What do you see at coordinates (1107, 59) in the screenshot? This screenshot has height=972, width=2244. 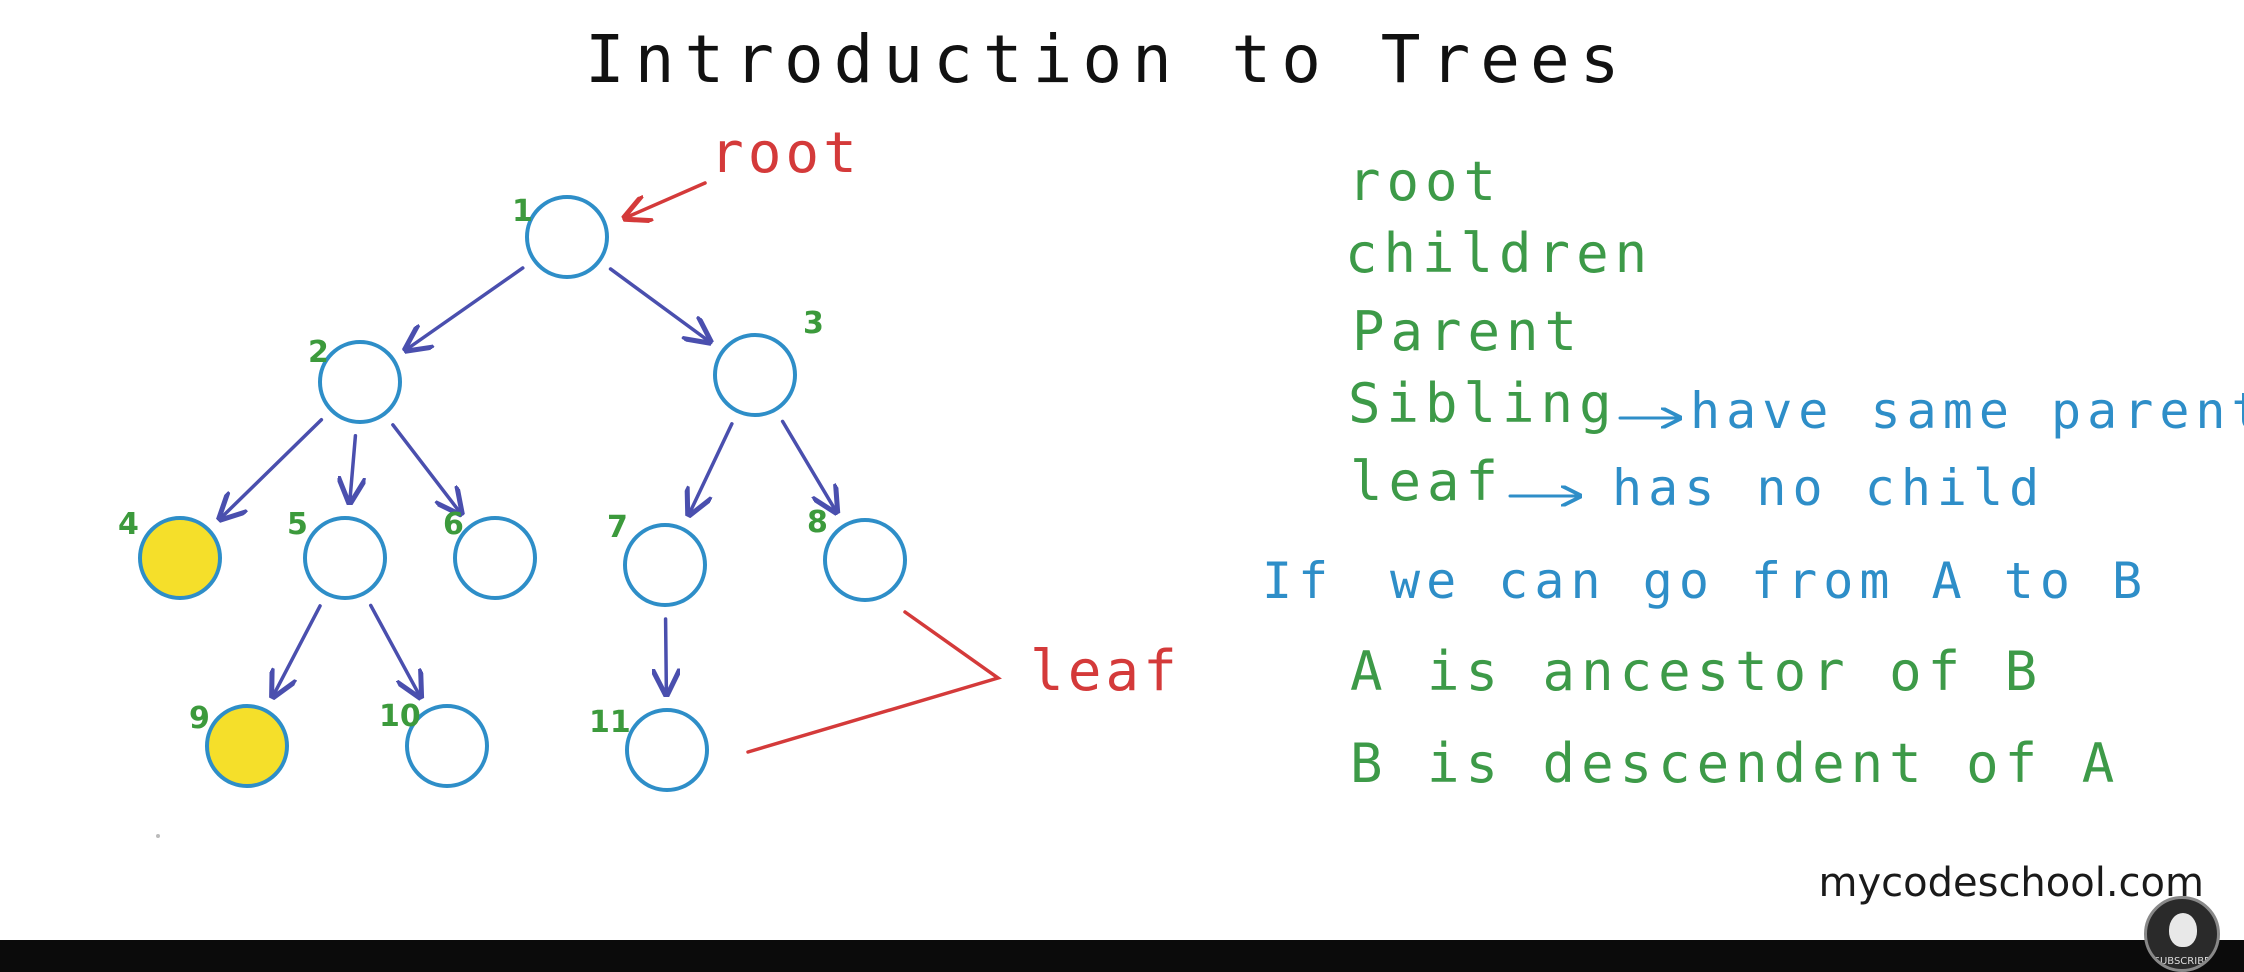 I see `page-title: Introduction to Trees` at bounding box center [1107, 59].